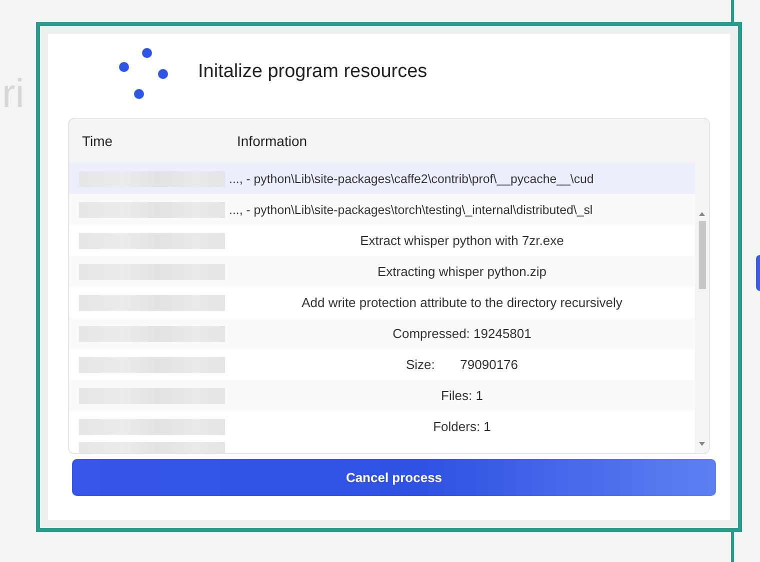 Image resolution: width=760 pixels, height=562 pixels. I want to click on table-row: Extract whisper python with 7zr.exe, so click(382, 240).